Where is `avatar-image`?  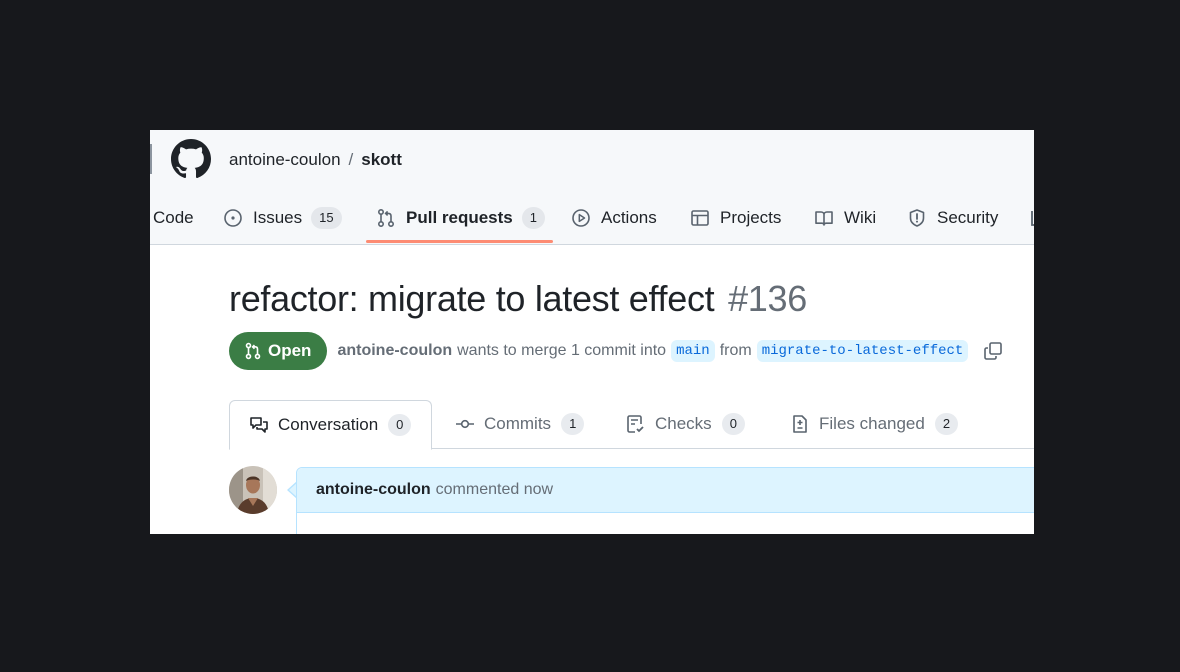 avatar-image is located at coordinates (253, 490).